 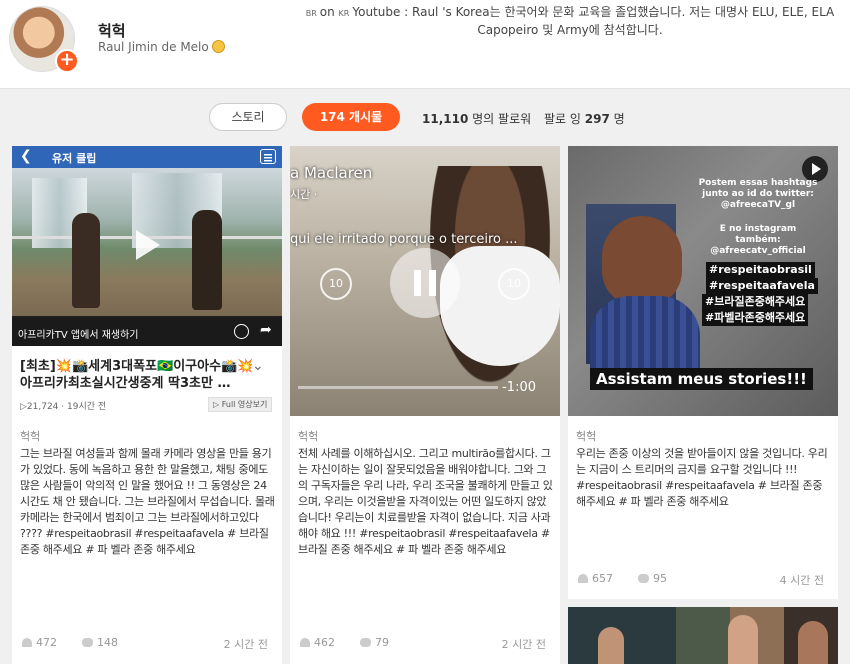 What do you see at coordinates (147, 646) in the screenshot?
I see `post-footer: 472 148 2 시간 전` at bounding box center [147, 646].